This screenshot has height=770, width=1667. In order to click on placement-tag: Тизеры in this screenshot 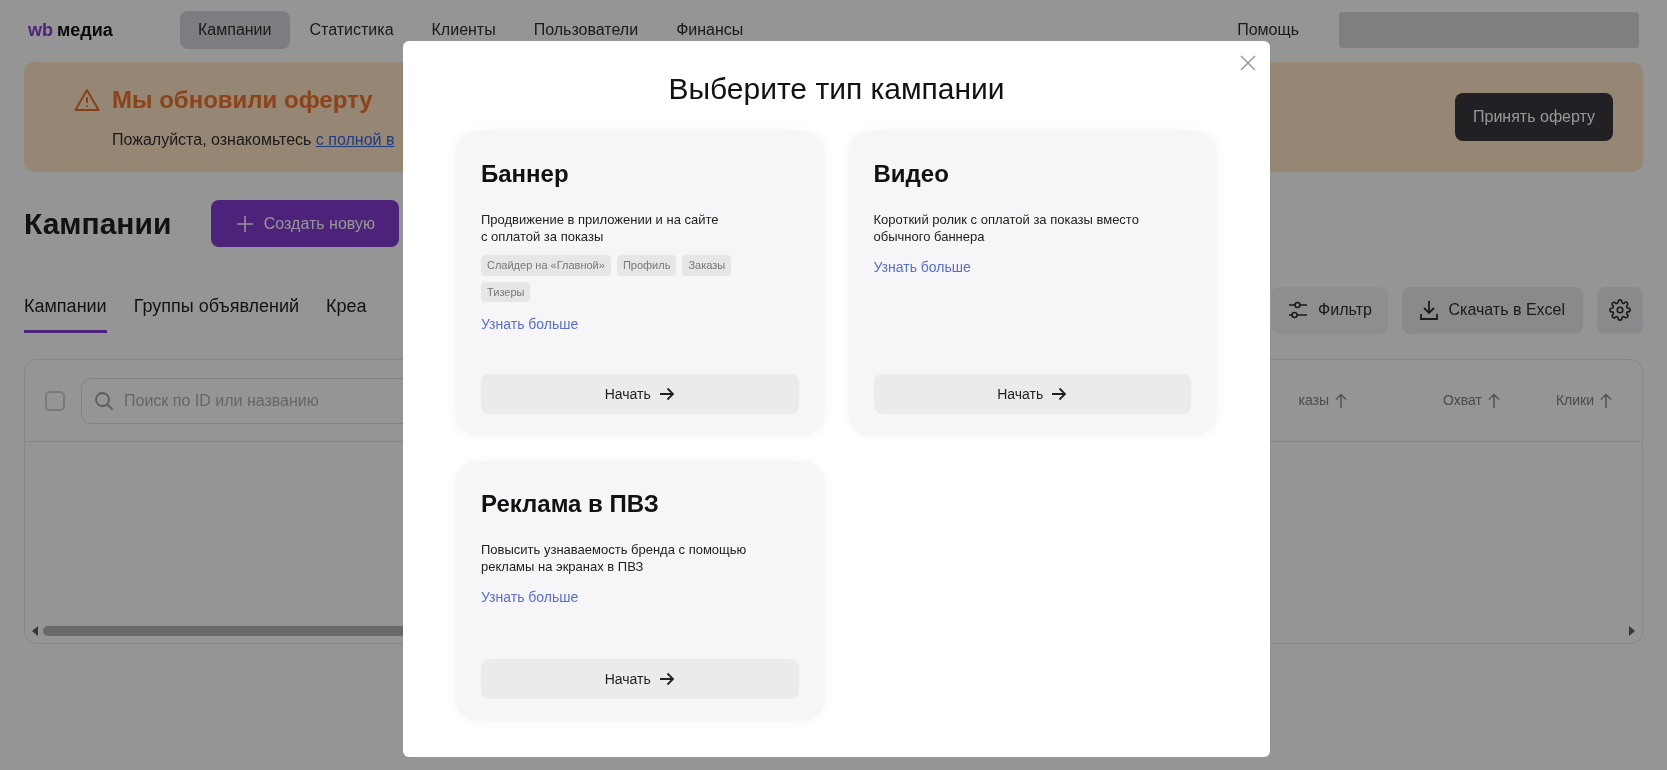, I will do `click(506, 291)`.